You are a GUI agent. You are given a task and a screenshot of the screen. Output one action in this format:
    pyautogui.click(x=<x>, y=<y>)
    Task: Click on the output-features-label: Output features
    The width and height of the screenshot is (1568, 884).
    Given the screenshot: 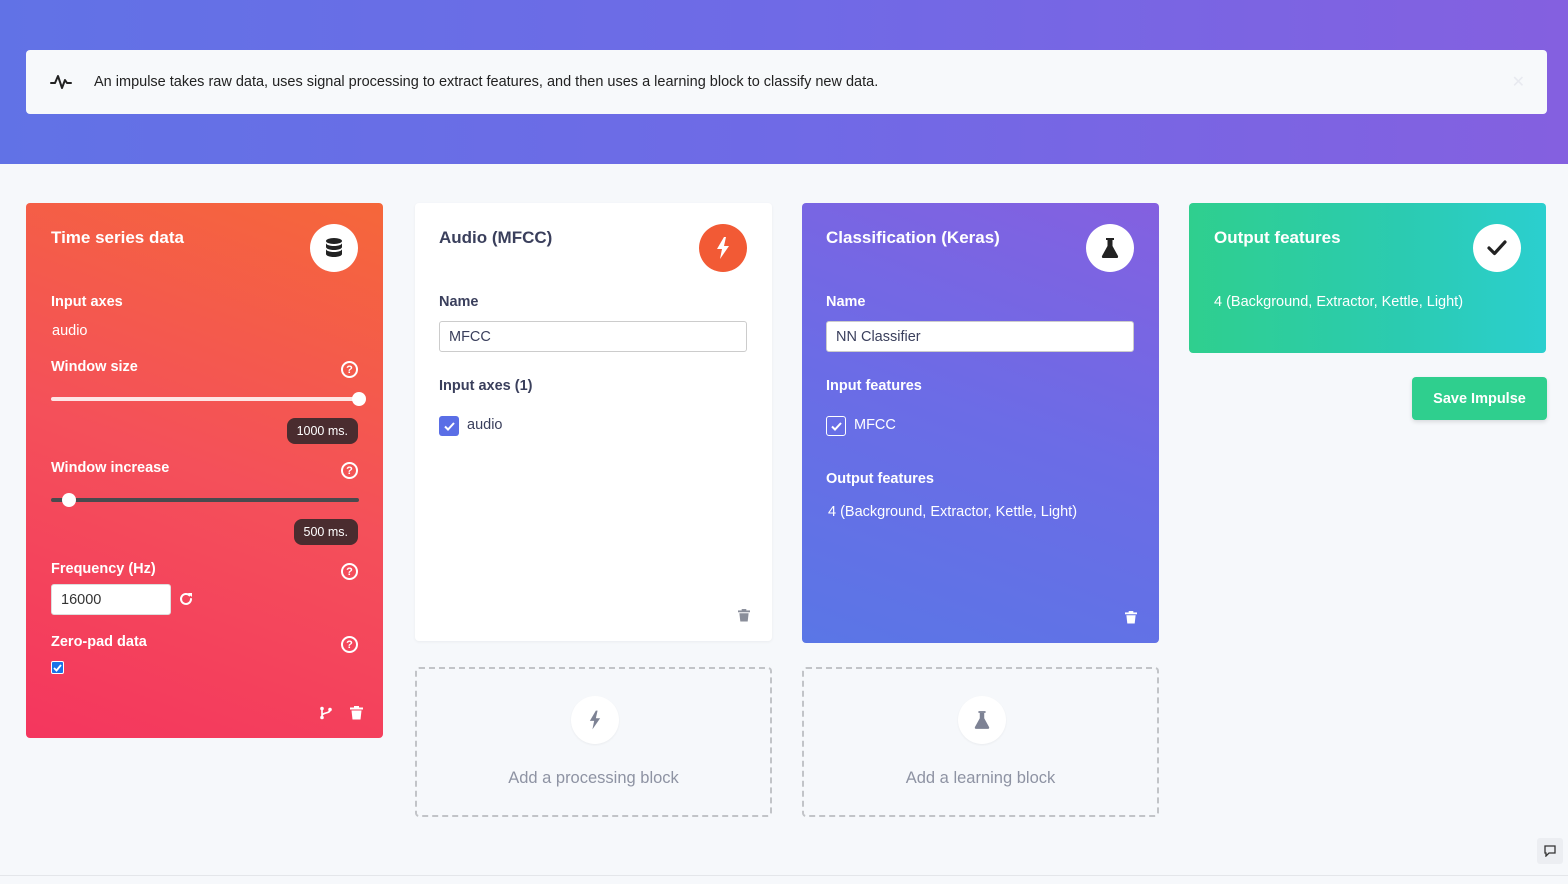 What is the action you would take?
    pyautogui.click(x=880, y=479)
    